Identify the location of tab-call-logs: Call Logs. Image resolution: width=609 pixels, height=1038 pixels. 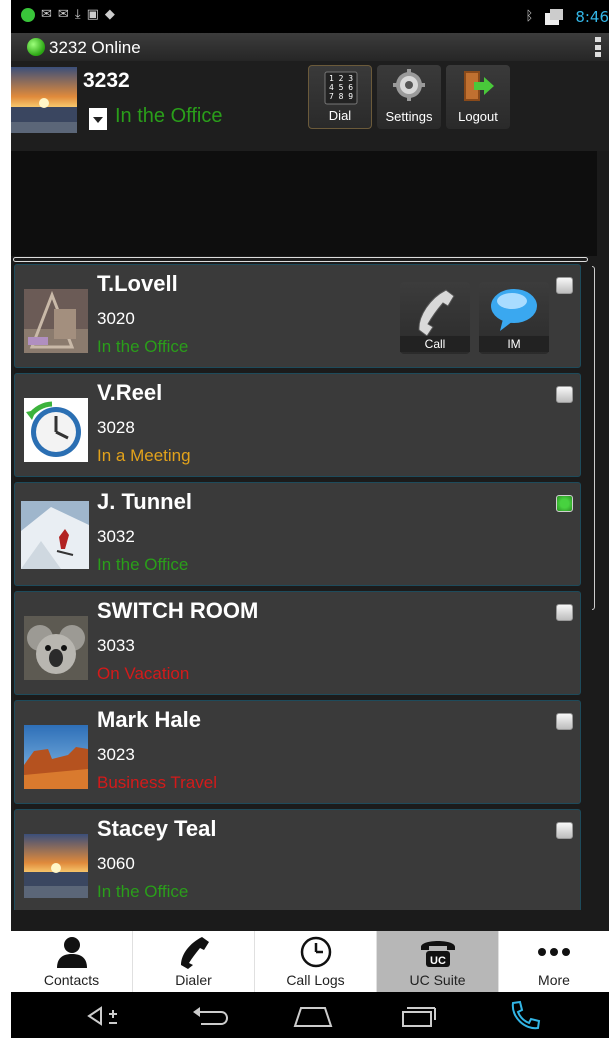
(316, 961).